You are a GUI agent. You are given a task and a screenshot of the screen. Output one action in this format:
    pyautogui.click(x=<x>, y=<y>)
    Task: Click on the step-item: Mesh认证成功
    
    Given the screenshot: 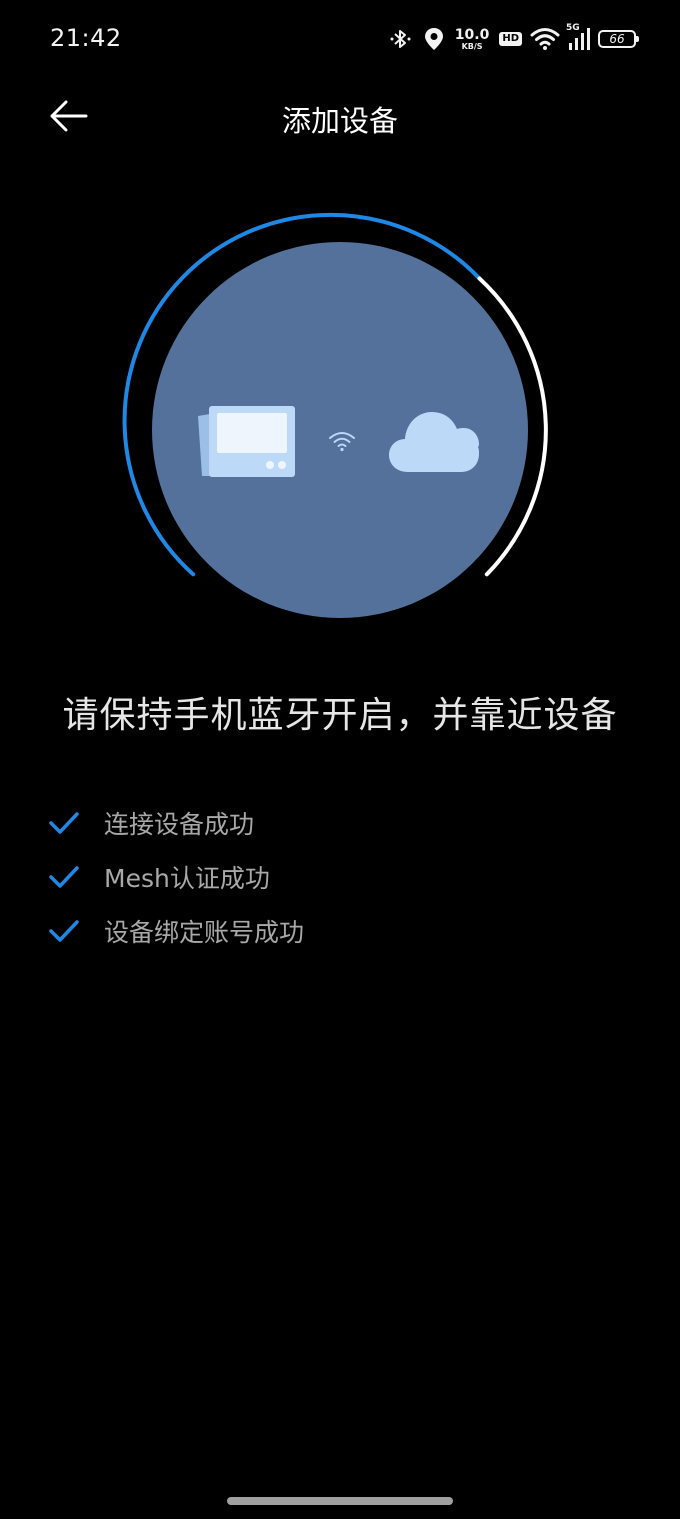 What is the action you would take?
    pyautogui.click(x=338, y=877)
    